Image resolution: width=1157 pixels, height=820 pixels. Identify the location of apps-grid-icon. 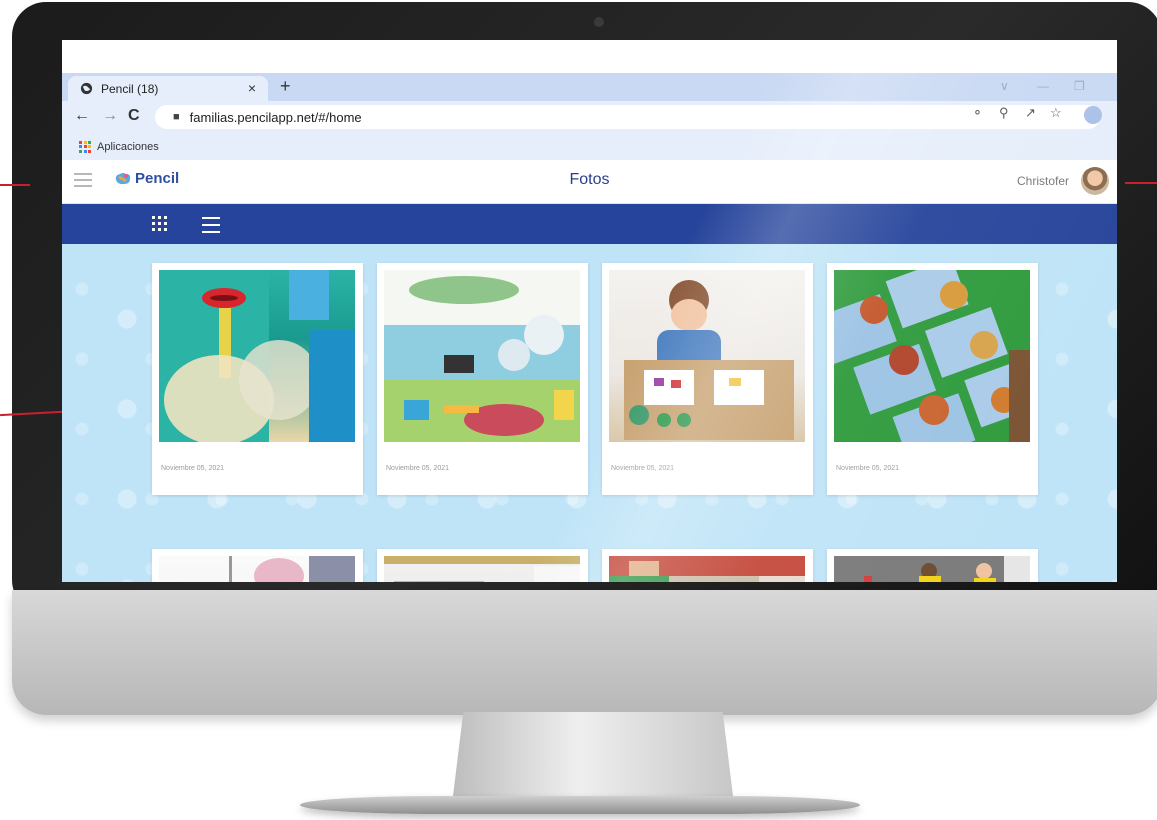
(85, 146).